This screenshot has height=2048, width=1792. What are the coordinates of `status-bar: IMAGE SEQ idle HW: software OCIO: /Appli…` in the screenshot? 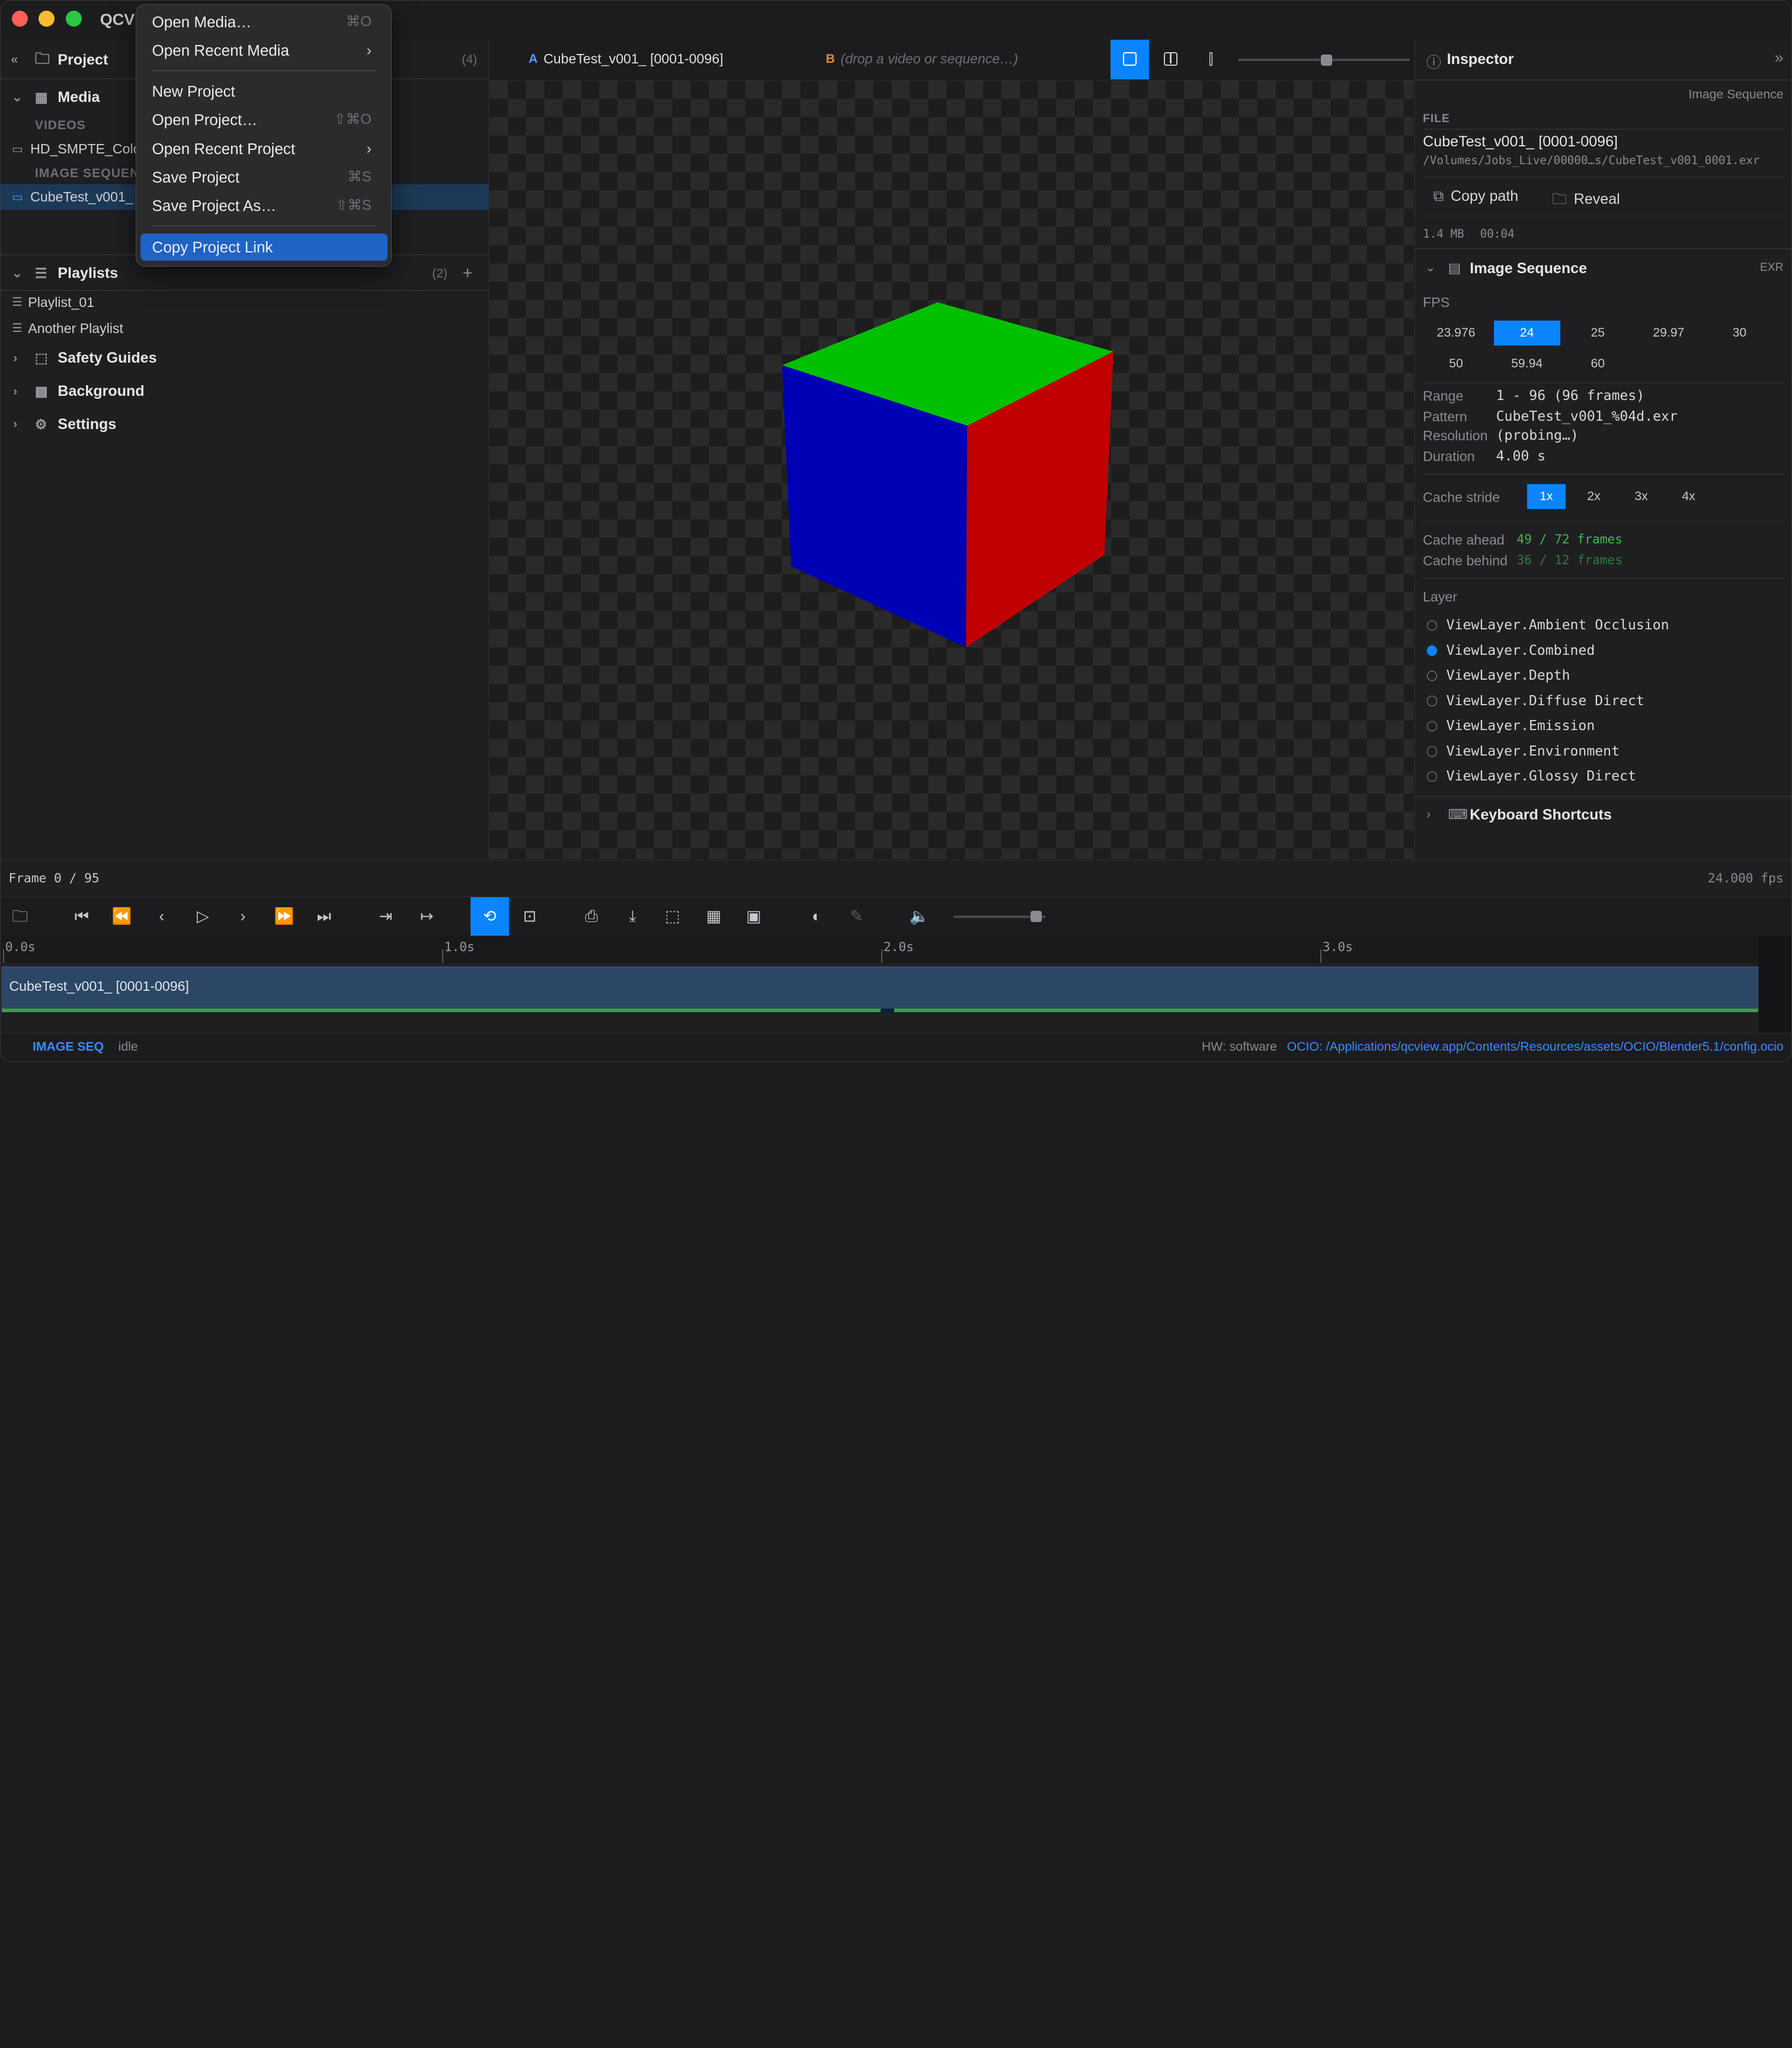 It's located at (896, 1046).